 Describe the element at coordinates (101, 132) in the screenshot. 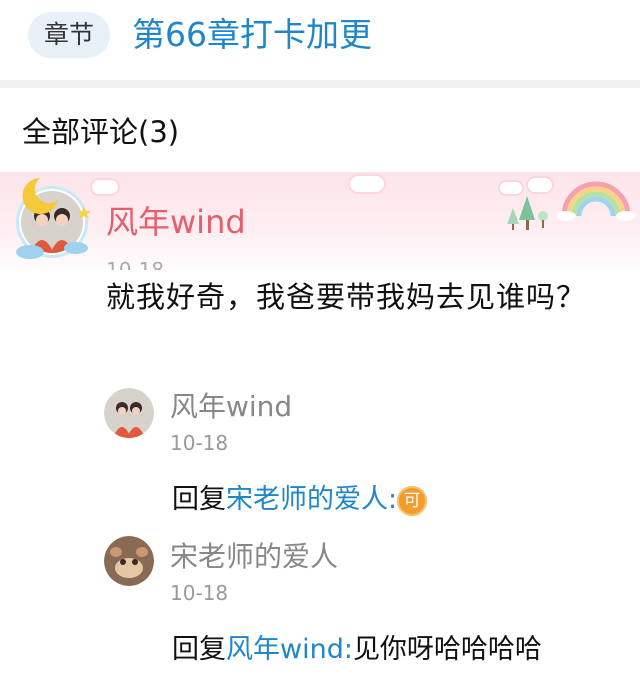

I see `comments-header: 全部评论(3)` at that location.